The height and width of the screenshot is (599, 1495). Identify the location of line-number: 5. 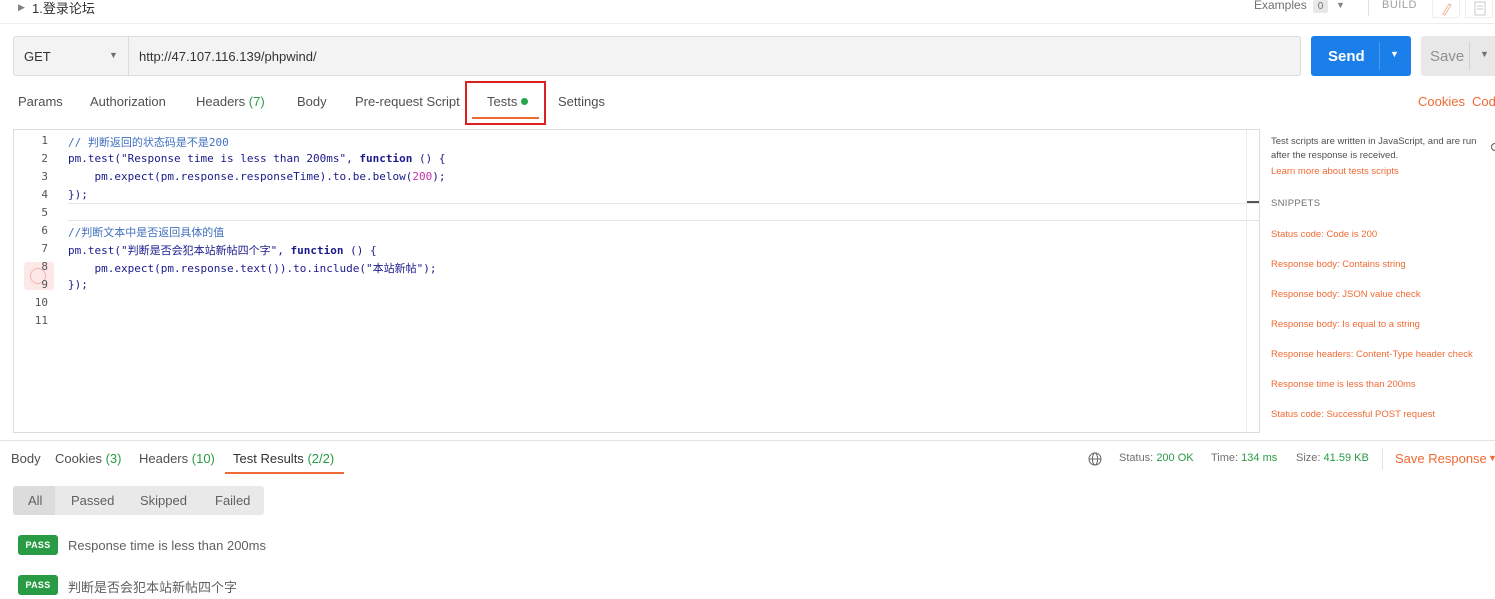
(44, 212).